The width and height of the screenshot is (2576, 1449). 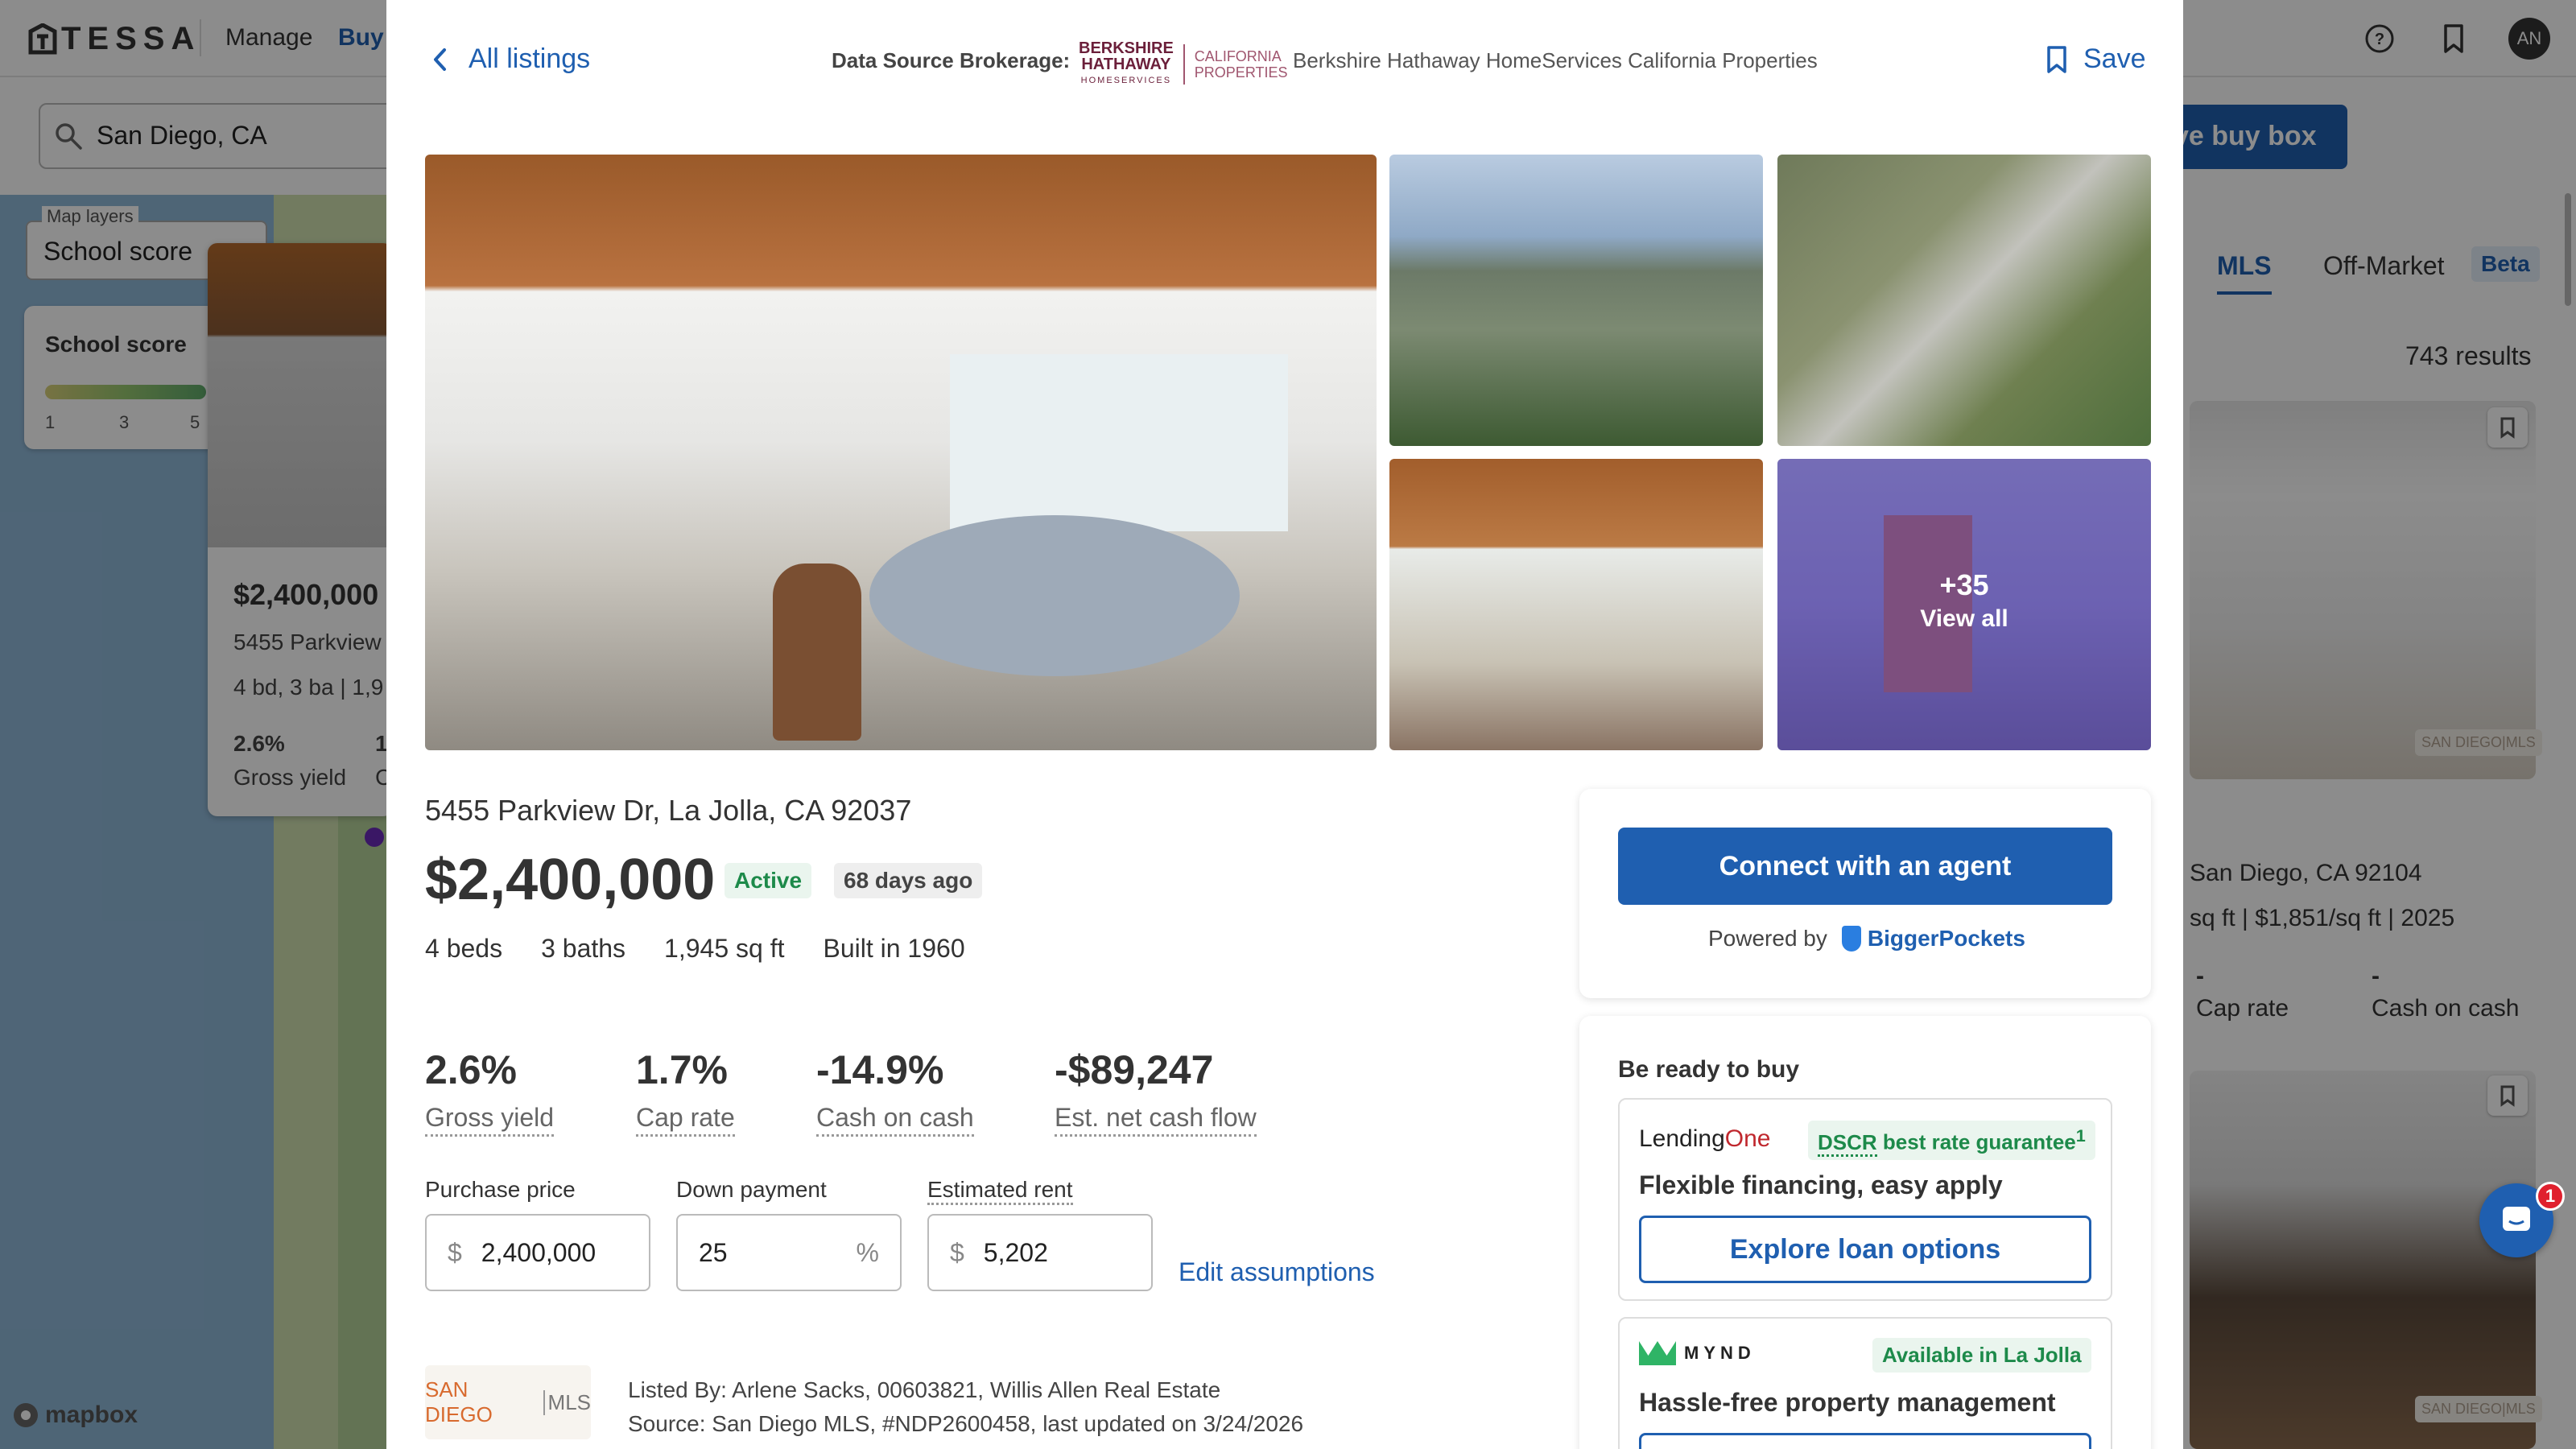 I want to click on metric-cash-on-cash: -14.9% Cash on cash, so click(x=895, y=1091).